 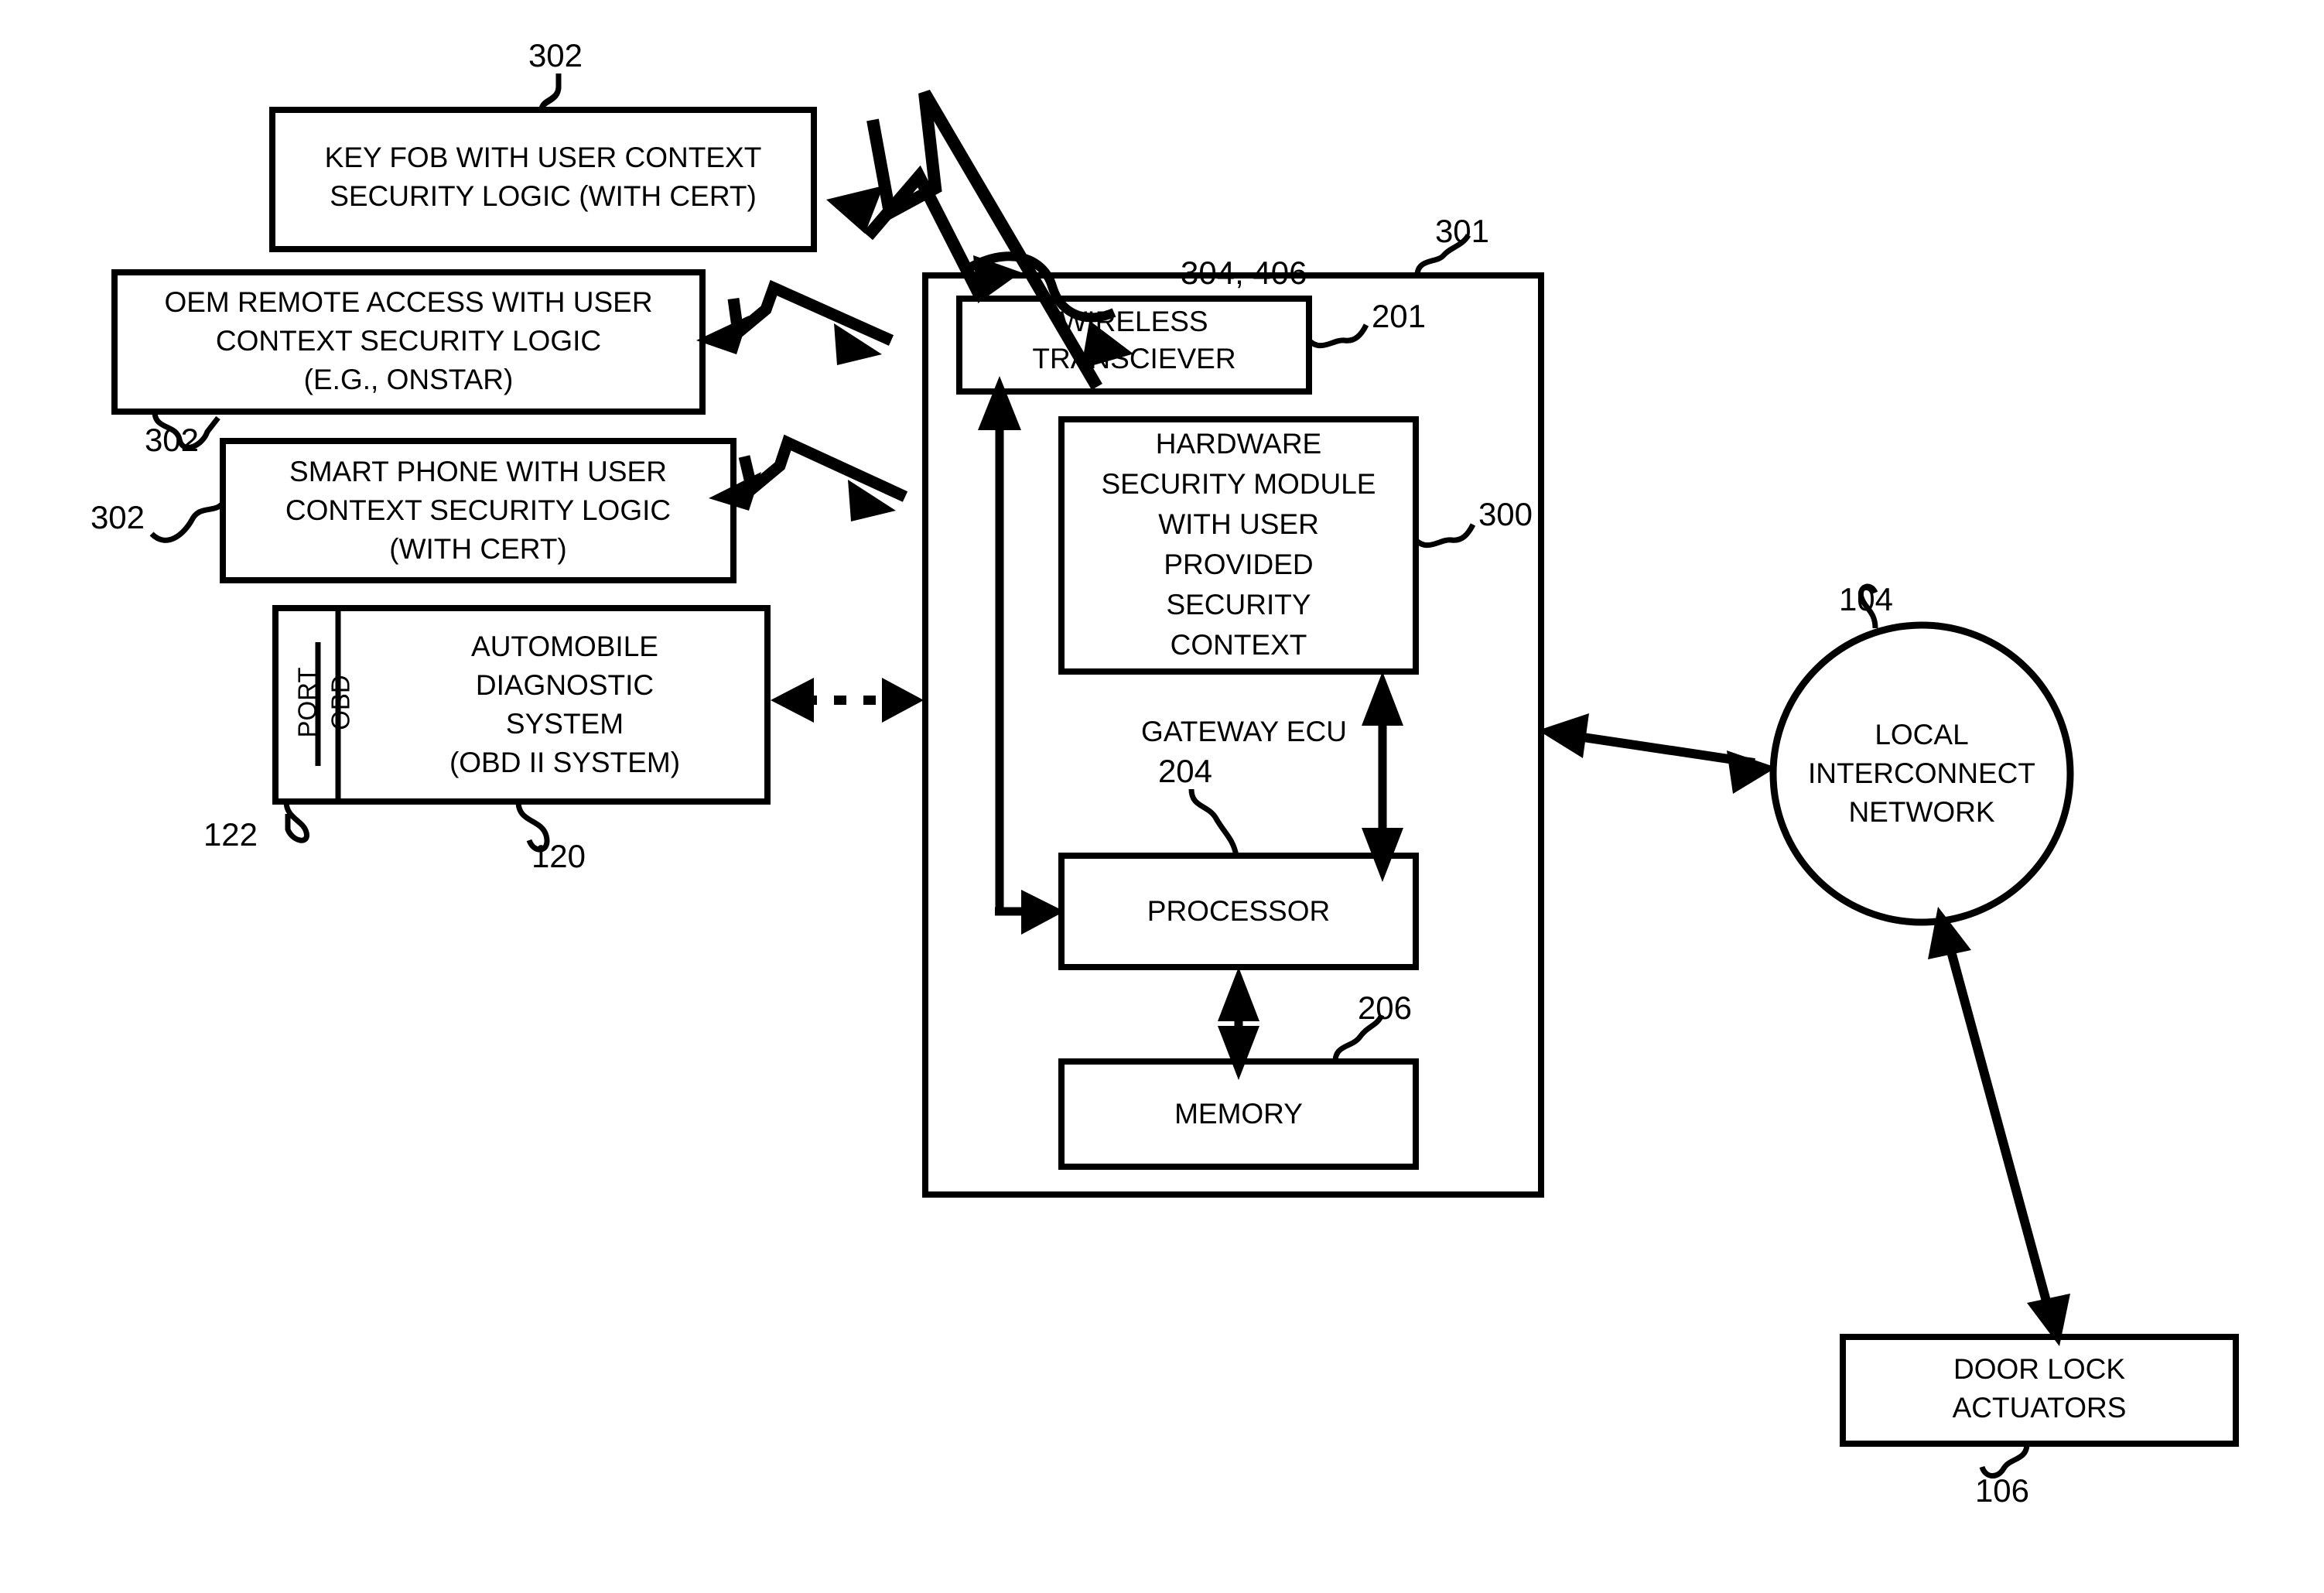 What do you see at coordinates (478, 510) in the screenshot?
I see `smart-phone-label-line-2: CONTEXT SECURITY LOGIC` at bounding box center [478, 510].